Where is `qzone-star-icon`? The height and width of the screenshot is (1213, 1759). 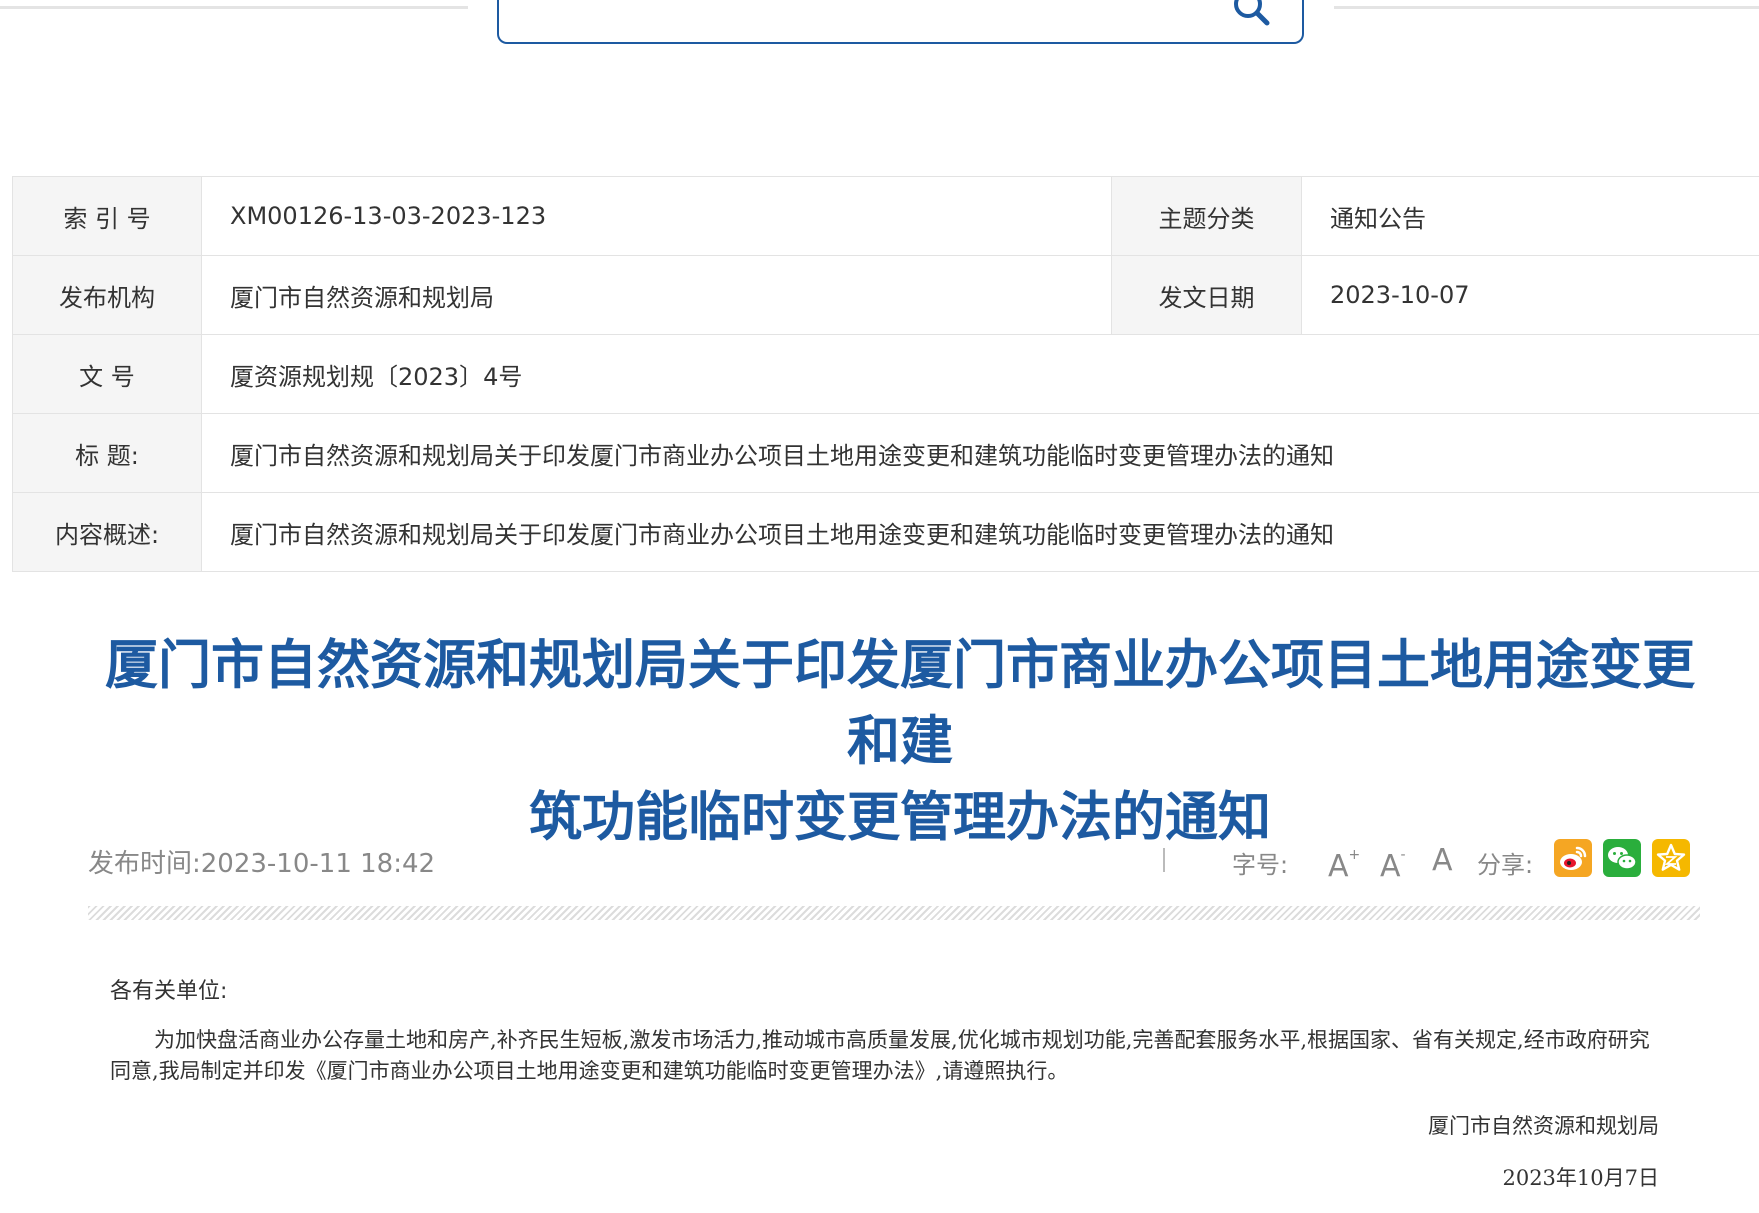 qzone-star-icon is located at coordinates (1671, 857).